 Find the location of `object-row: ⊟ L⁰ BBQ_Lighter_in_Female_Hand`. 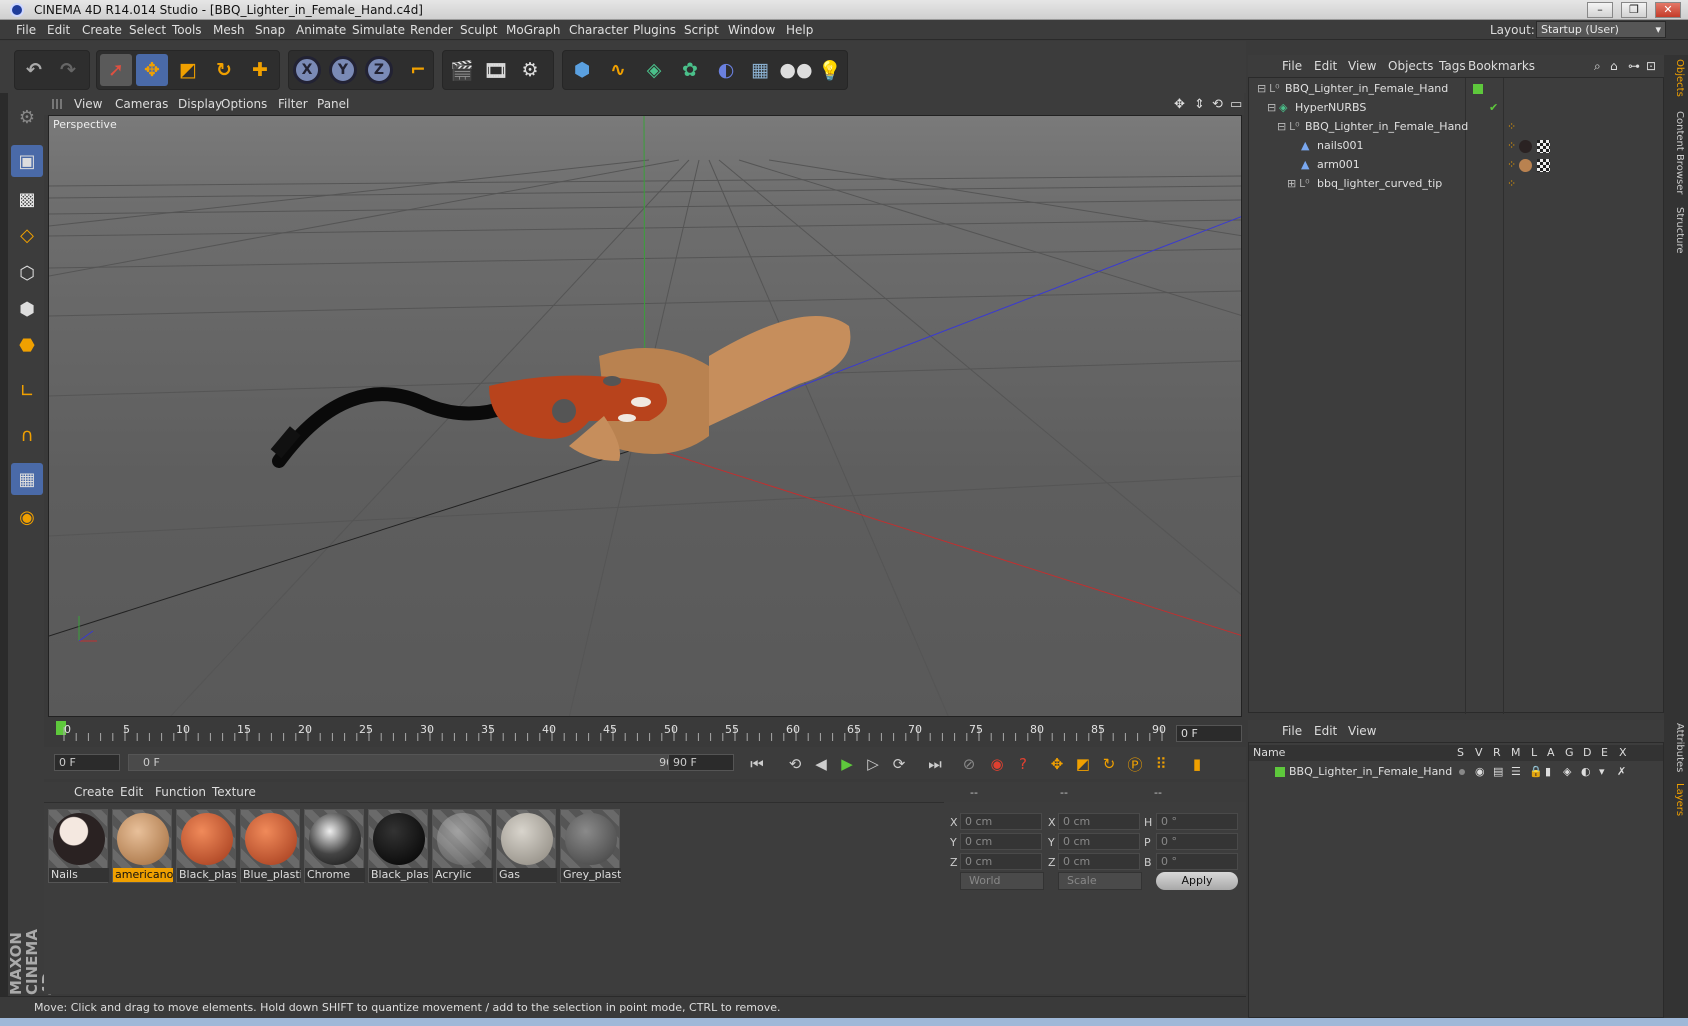

object-row: ⊟ L⁰ BBQ_Lighter_in_Female_Hand is located at coordinates (1456, 89).